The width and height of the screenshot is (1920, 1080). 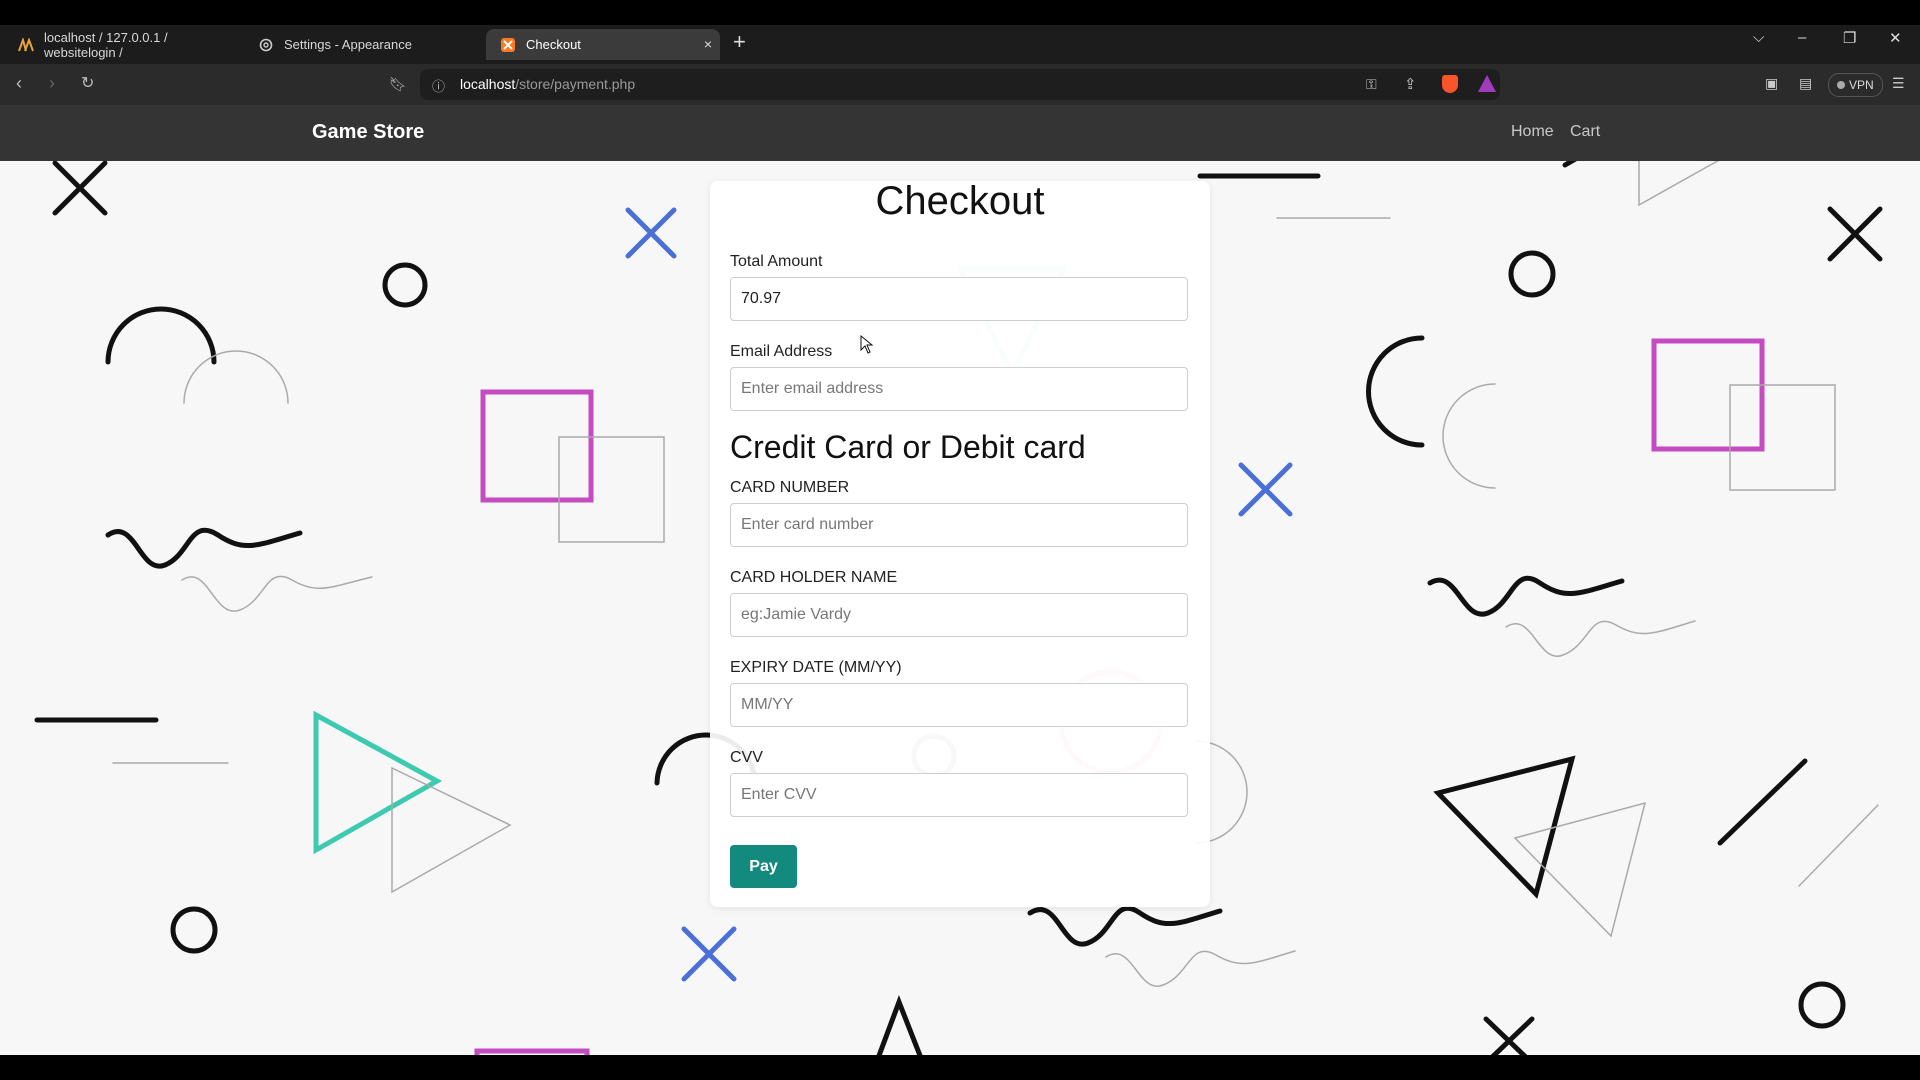 What do you see at coordinates (959, 705) in the screenshot?
I see `expiry-field` at bounding box center [959, 705].